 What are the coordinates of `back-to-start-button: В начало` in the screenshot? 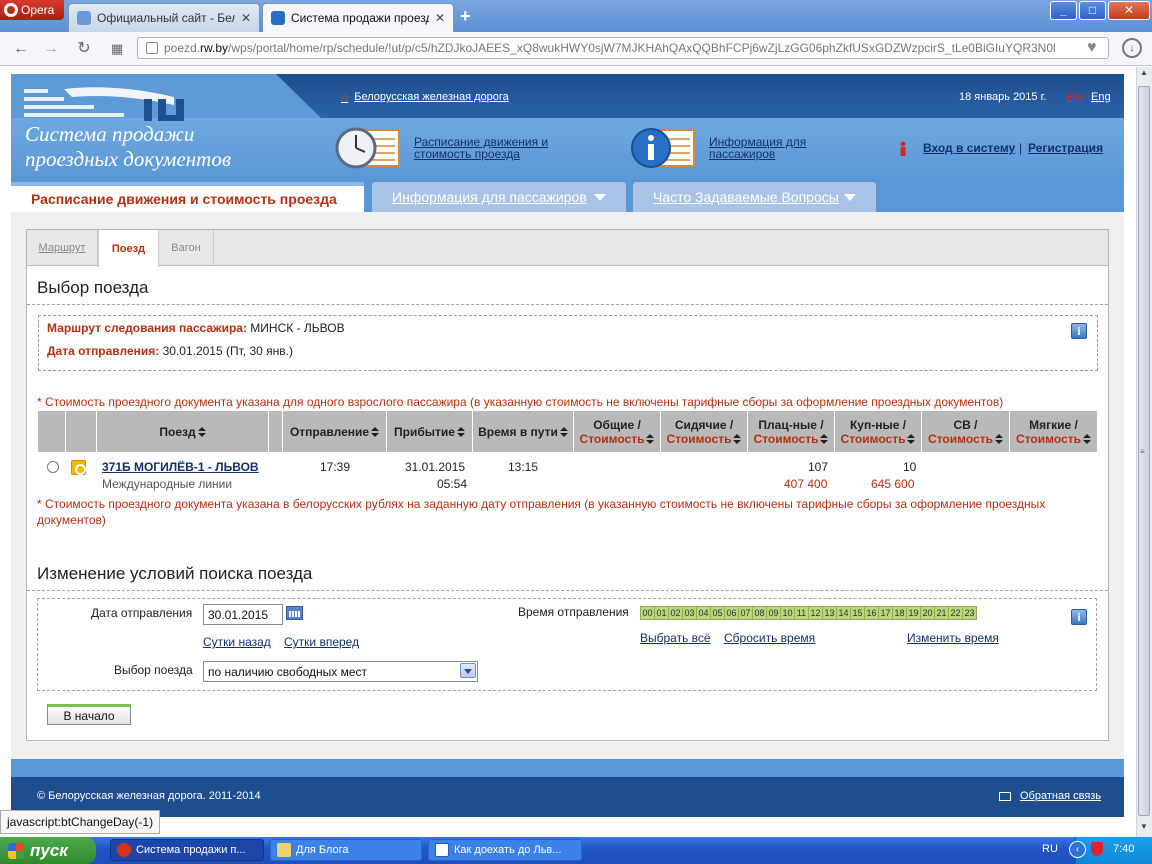 It's located at (89, 714).